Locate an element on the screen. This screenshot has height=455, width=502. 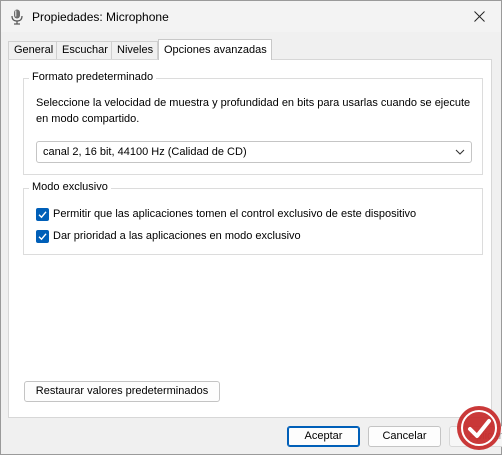
close-button is located at coordinates (479, 16).